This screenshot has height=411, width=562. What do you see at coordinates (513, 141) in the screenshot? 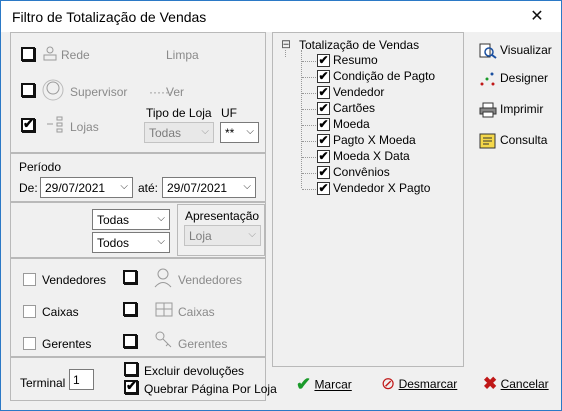
I see `consulta-button: Consulta` at bounding box center [513, 141].